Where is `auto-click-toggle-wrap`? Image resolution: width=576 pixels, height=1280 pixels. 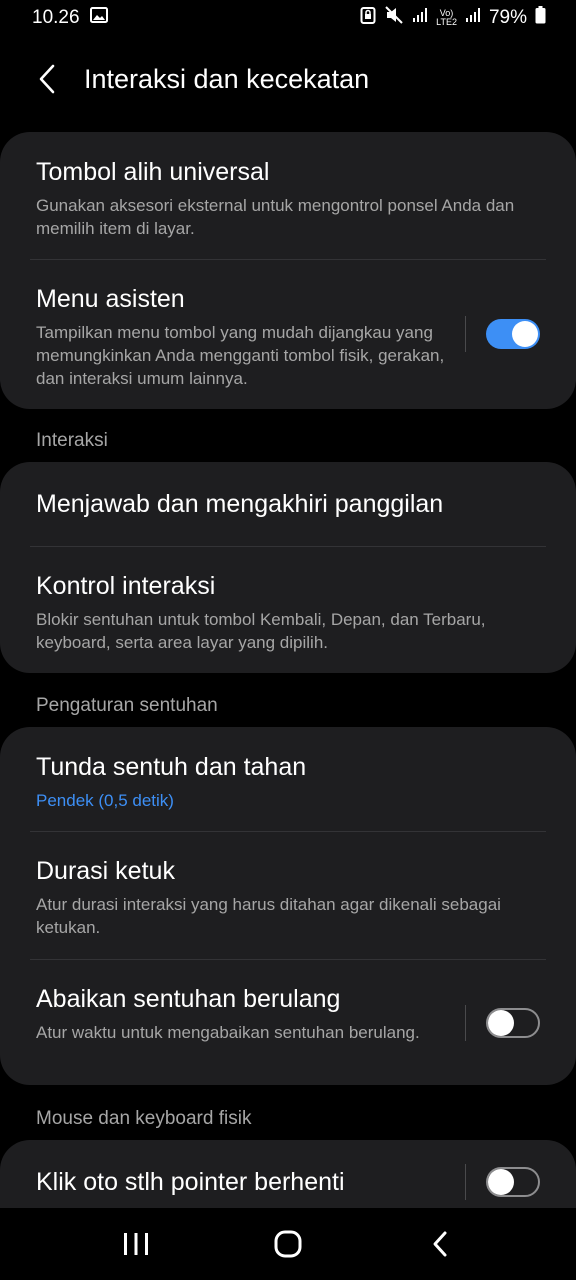
auto-click-toggle-wrap is located at coordinates (502, 1182).